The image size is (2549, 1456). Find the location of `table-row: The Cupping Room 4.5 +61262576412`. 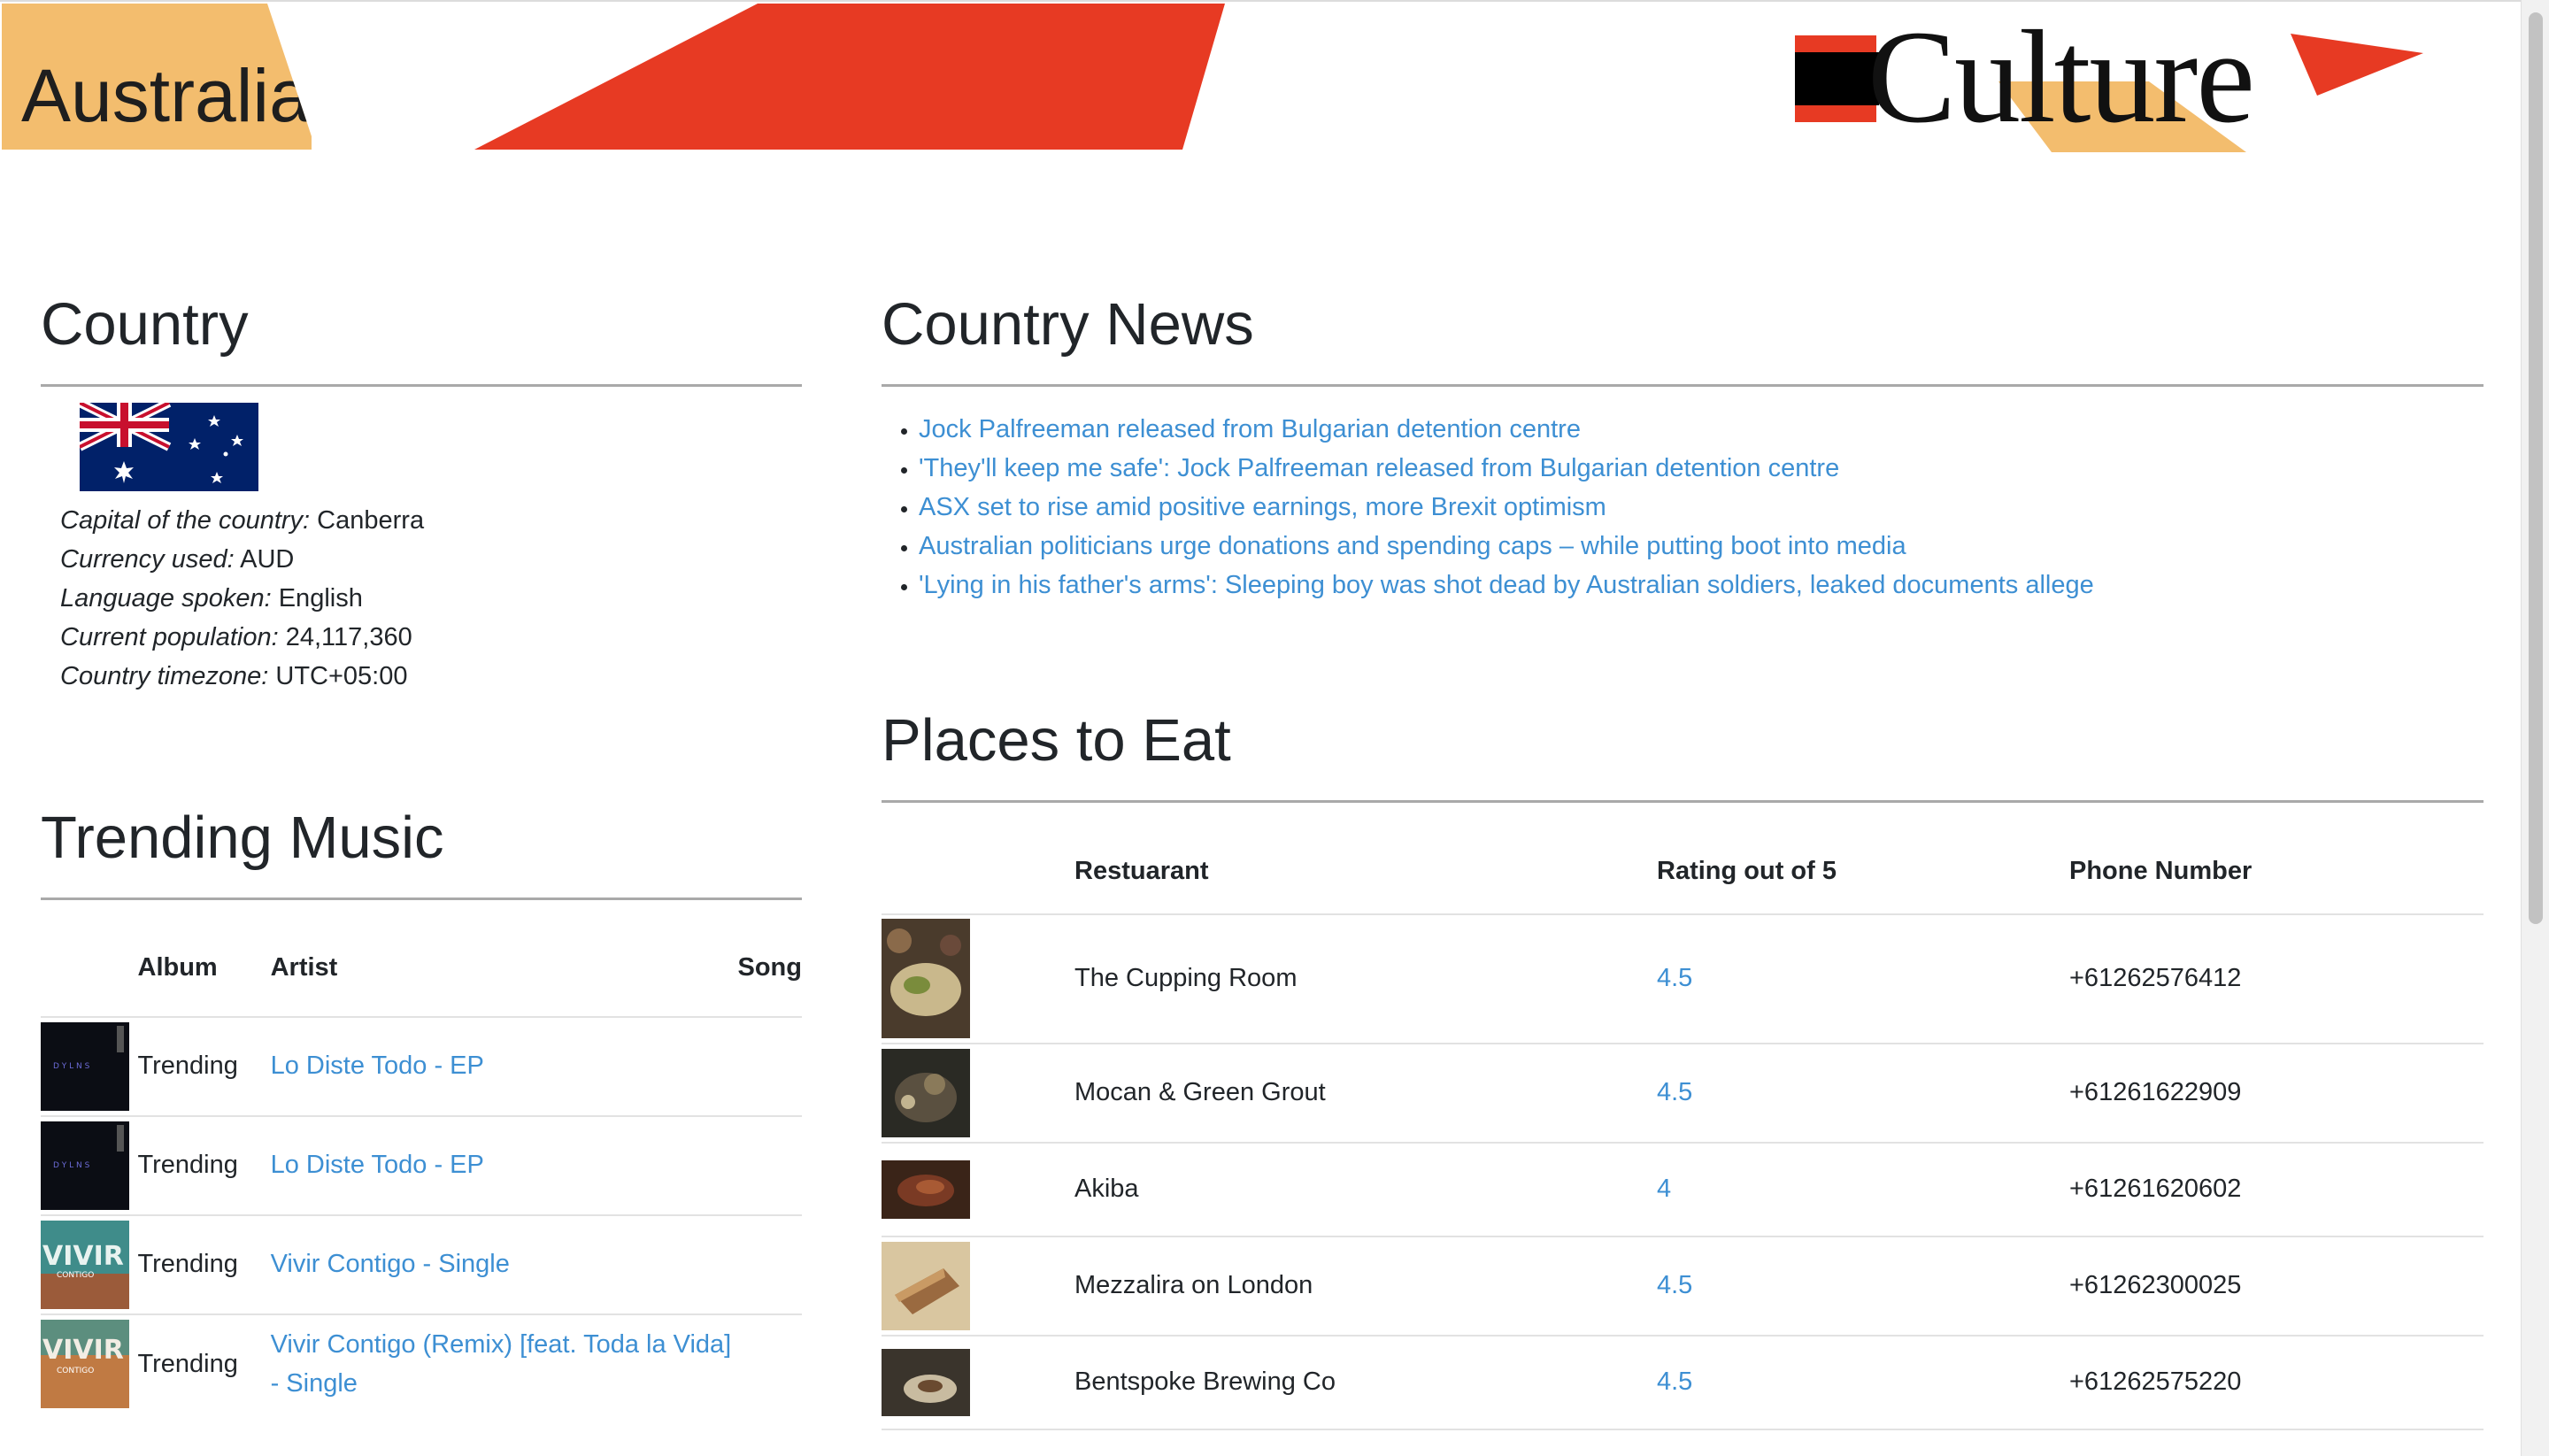

table-row: The Cupping Room 4.5 +61262576412 is located at coordinates (1683, 978).